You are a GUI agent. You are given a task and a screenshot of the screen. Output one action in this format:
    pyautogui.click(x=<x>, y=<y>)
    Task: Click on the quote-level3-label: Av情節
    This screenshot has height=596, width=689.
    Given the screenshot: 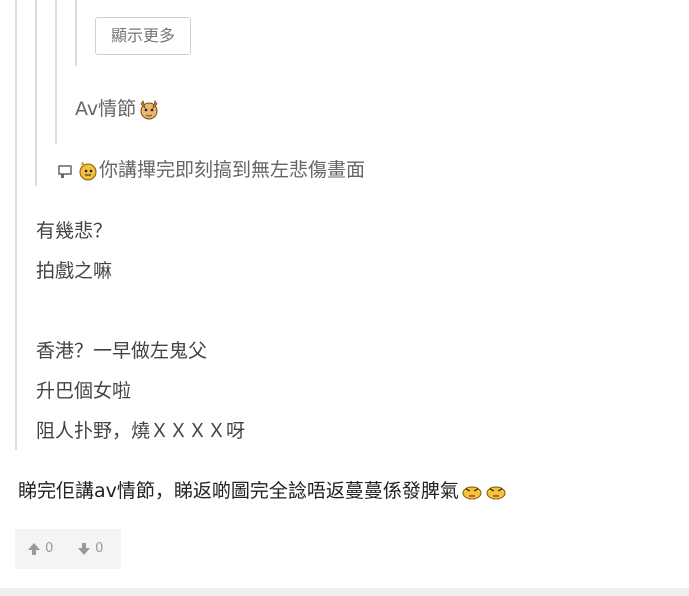 What is the action you would take?
    pyautogui.click(x=106, y=109)
    